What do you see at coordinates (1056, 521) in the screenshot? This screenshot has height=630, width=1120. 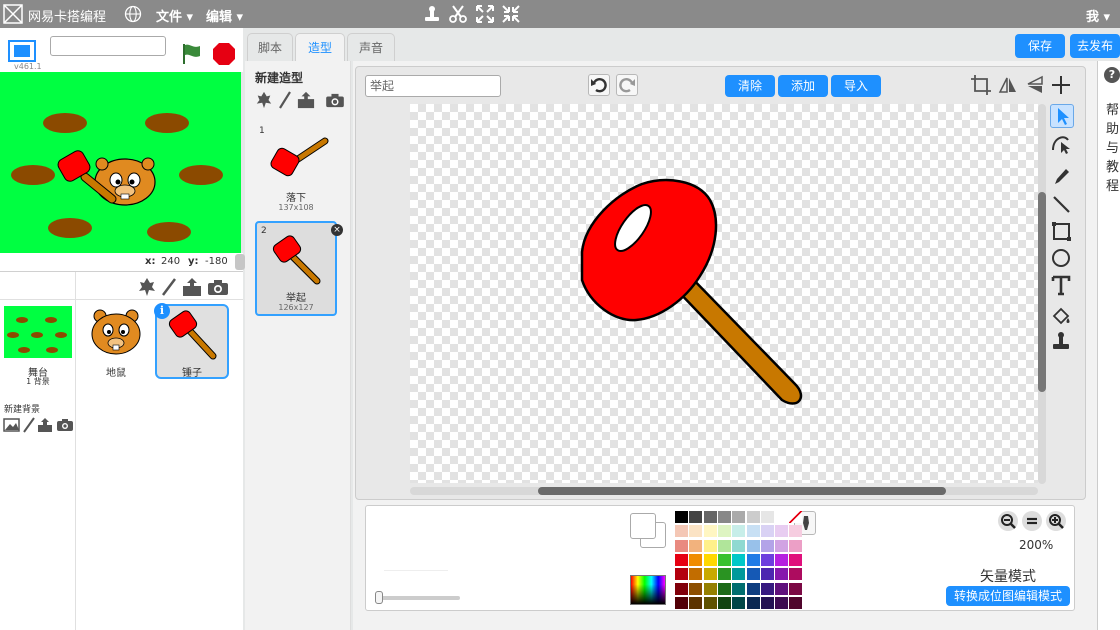 I see `zoom-in-button` at bounding box center [1056, 521].